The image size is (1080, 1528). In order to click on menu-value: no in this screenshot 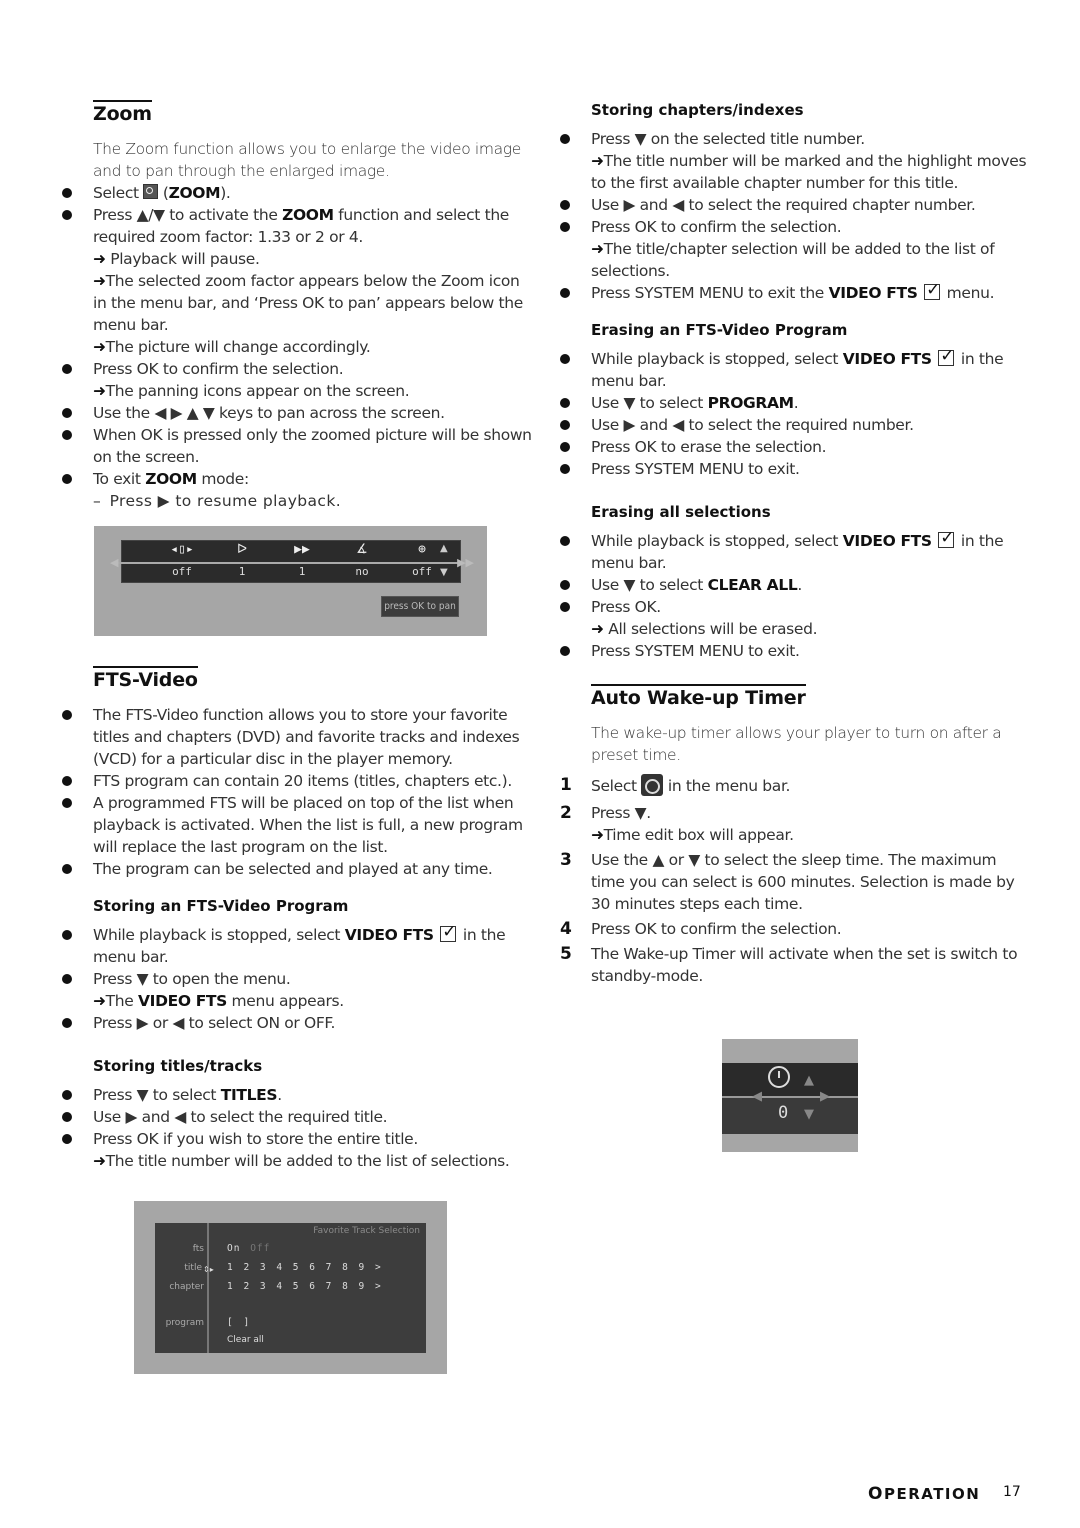, I will do `click(362, 571)`.